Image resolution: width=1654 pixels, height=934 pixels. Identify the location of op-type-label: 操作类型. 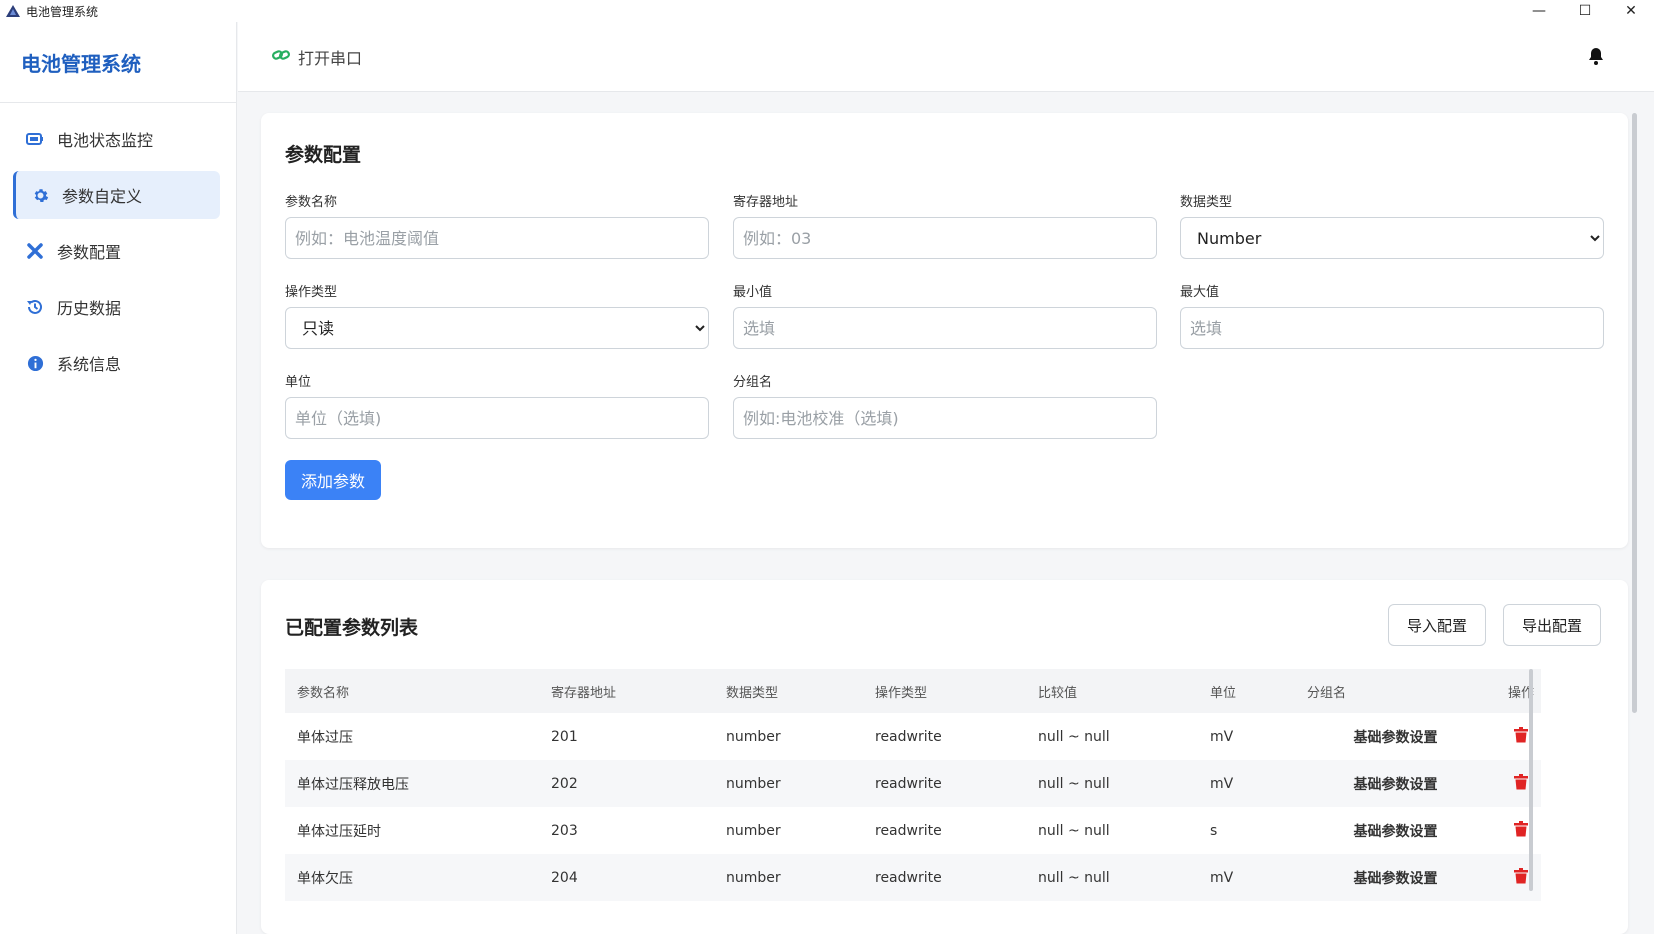
(311, 292).